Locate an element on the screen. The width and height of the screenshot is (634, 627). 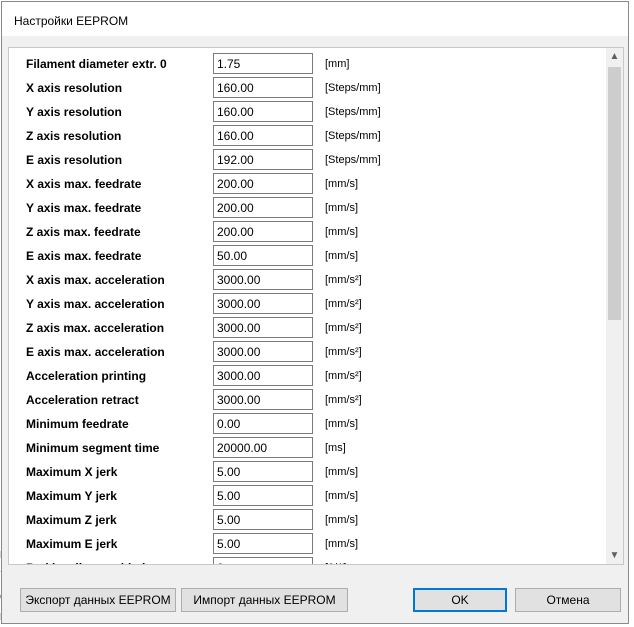
cancel-button: Отмена is located at coordinates (568, 600).